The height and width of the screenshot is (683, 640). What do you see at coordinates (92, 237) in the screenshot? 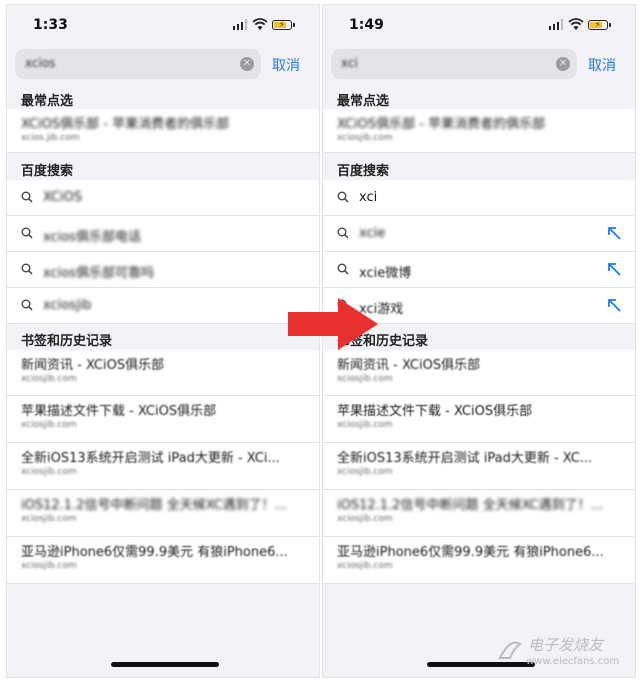
I see `suggestion-text: xcios俱乐部电话` at bounding box center [92, 237].